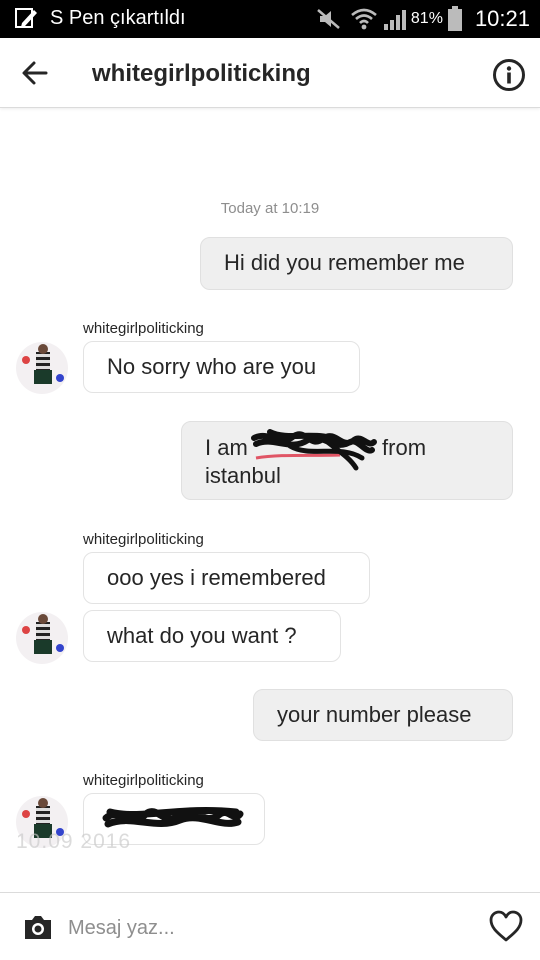 This screenshot has height=960, width=540. I want to click on message-text: your number please, so click(374, 714).